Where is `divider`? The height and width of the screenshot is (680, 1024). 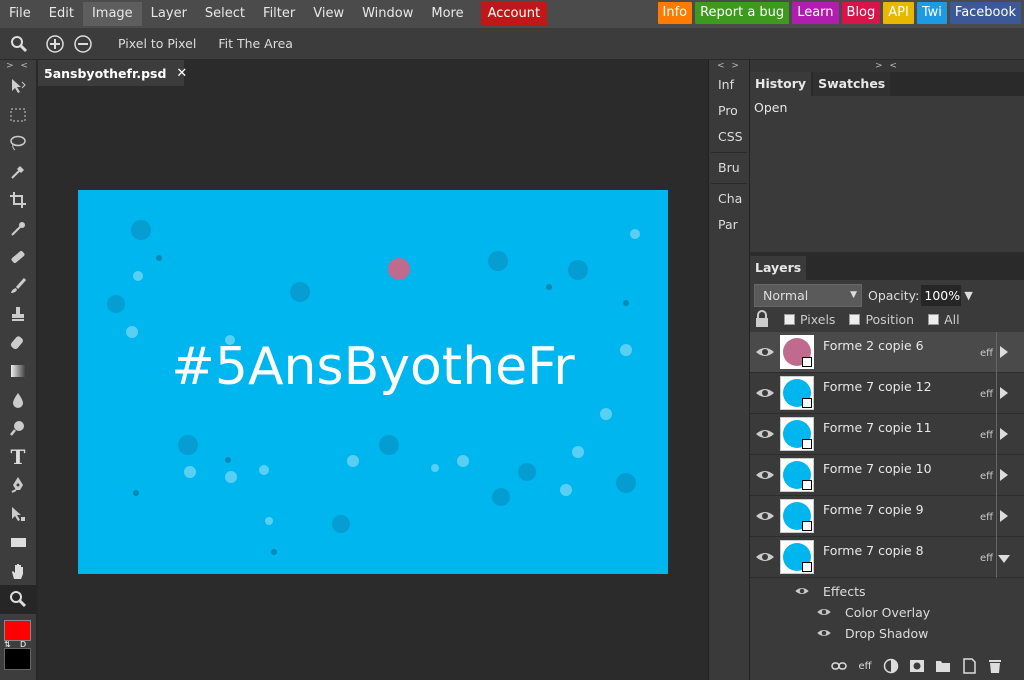
divider is located at coordinates (996, 557).